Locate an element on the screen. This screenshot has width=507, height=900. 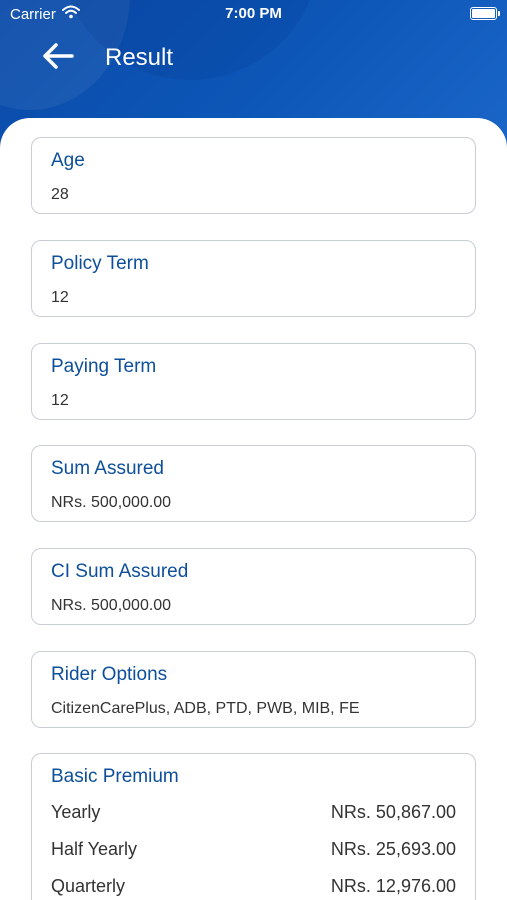
card-title: Sum Assured is located at coordinates (107, 468).